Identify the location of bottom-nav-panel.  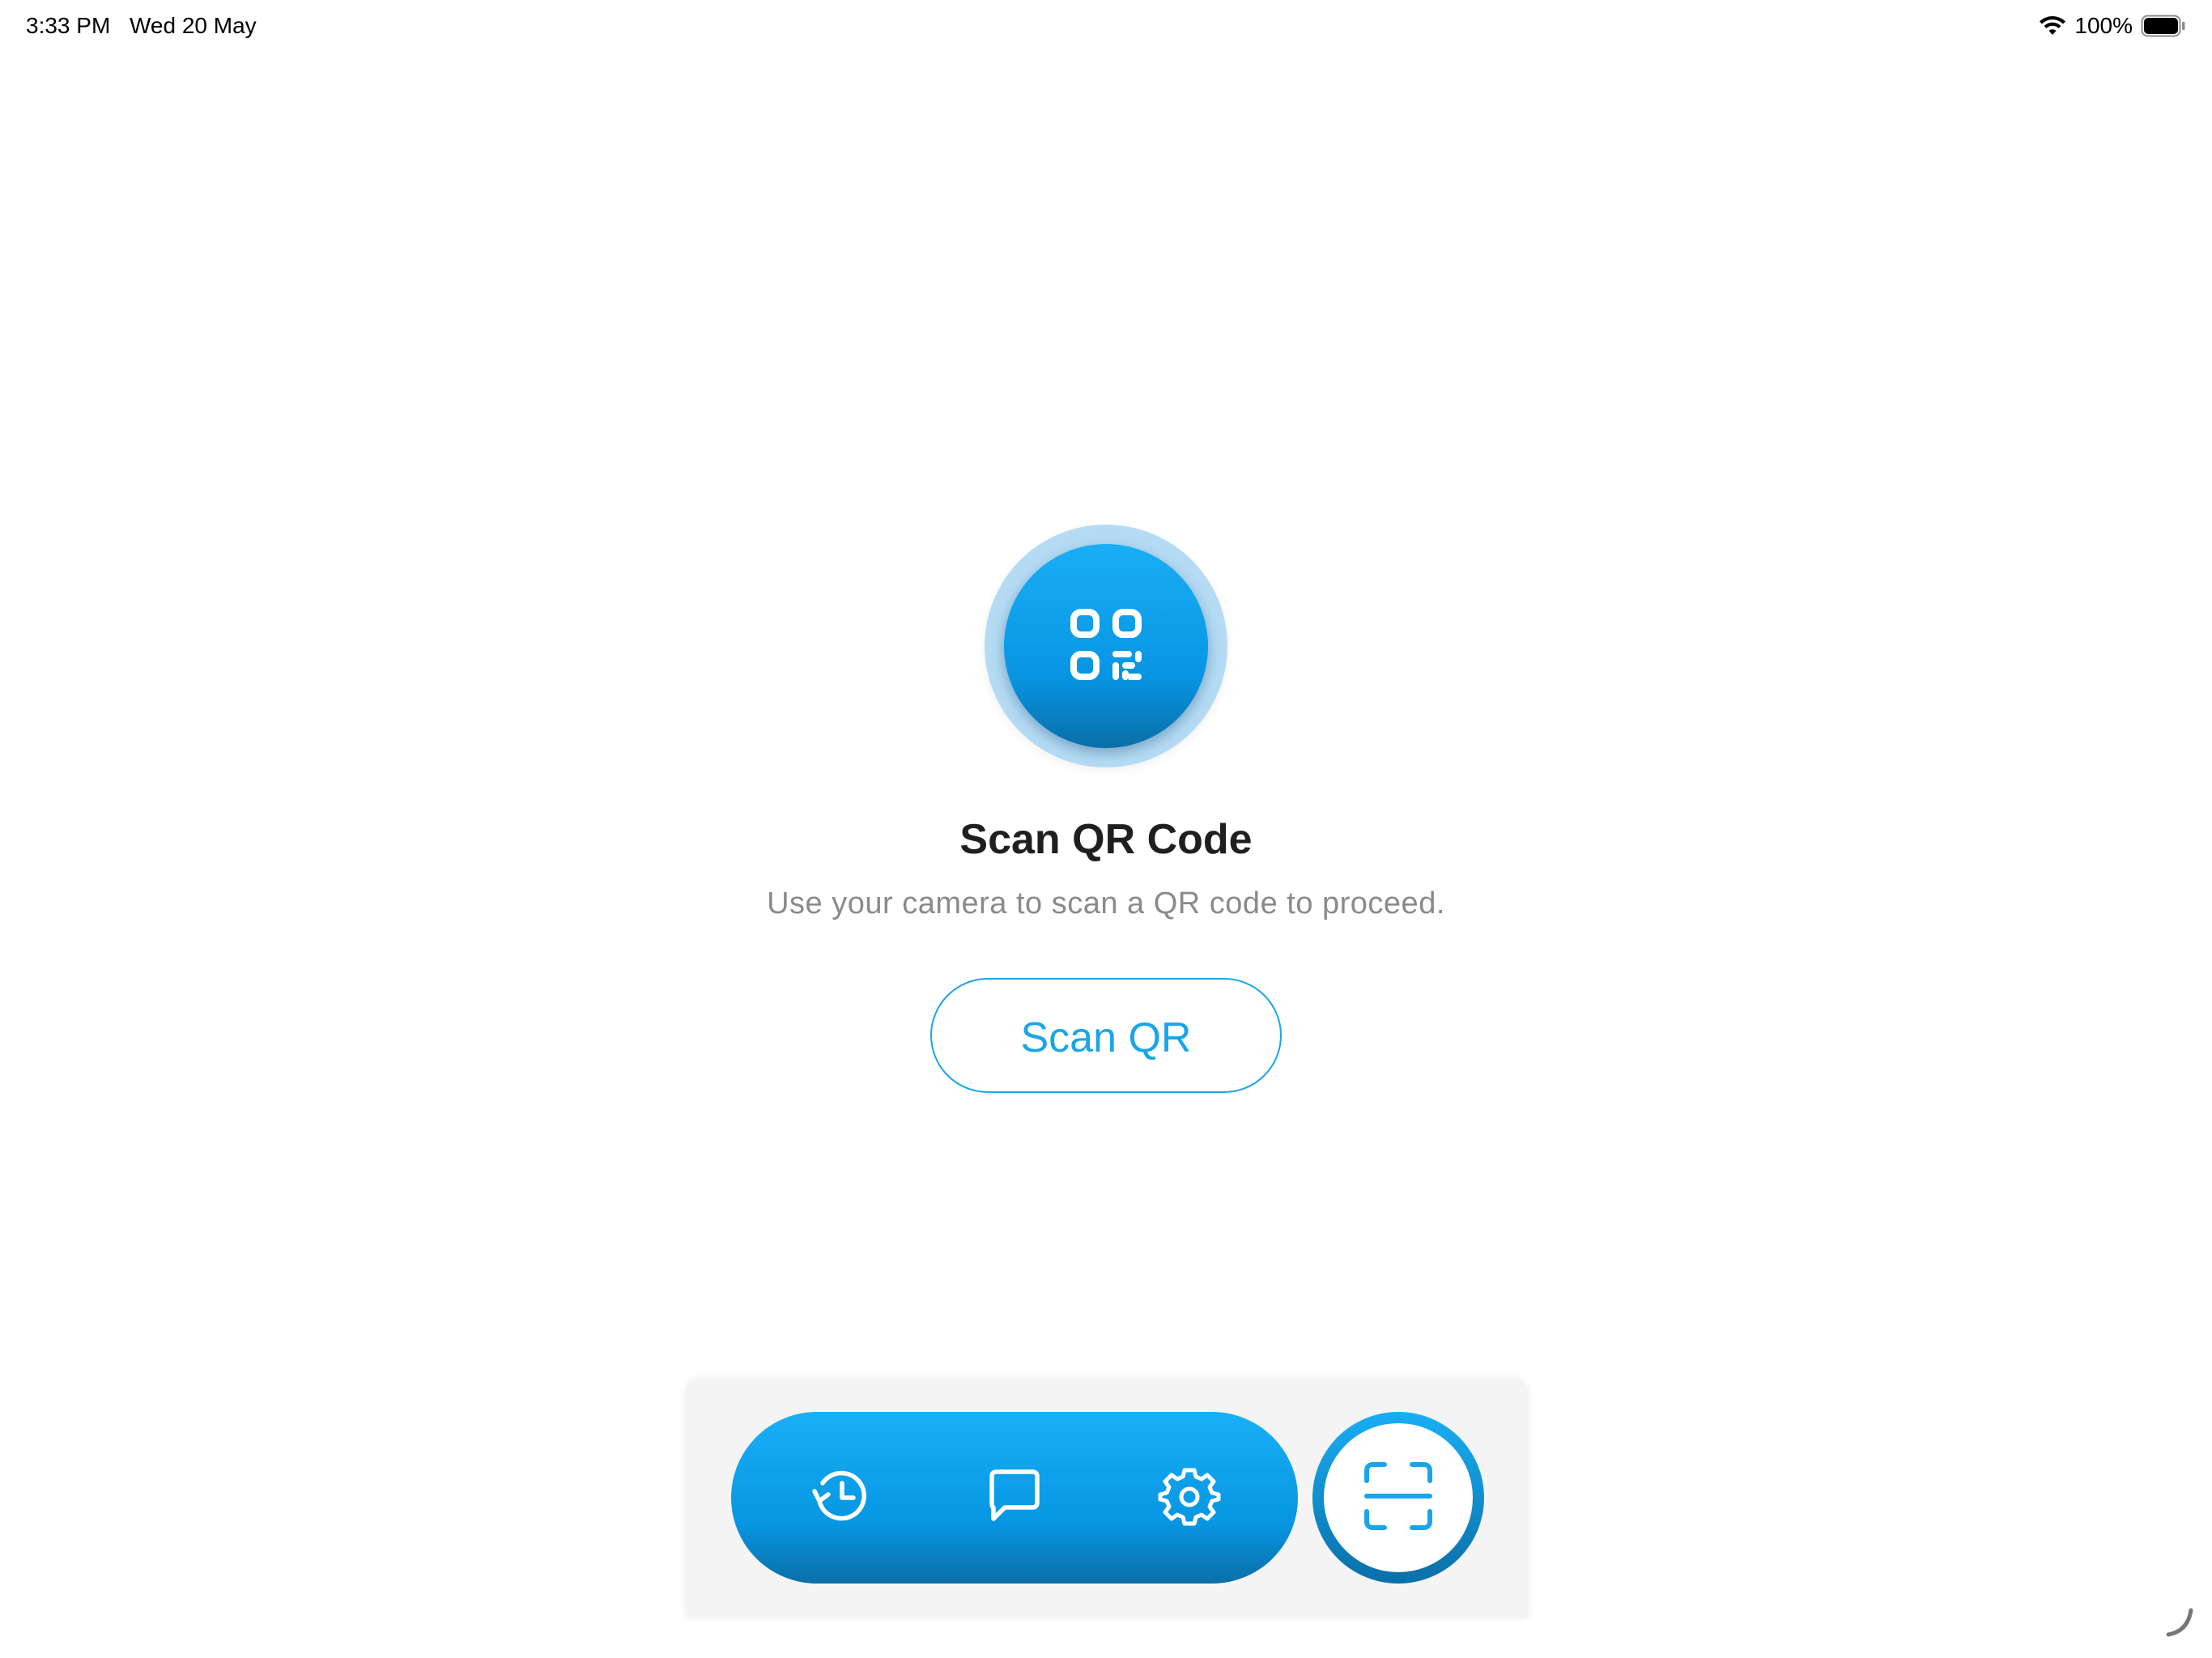
(1107, 1498).